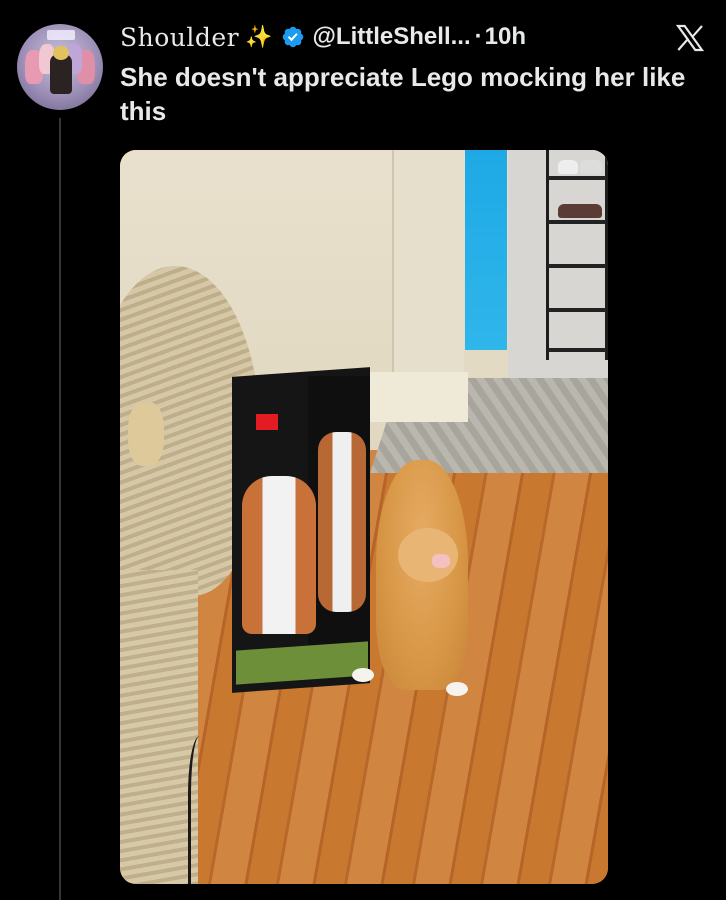 The image size is (726, 900). Describe the element at coordinates (505, 37) in the screenshot. I see `timestamp: 10h` at that location.